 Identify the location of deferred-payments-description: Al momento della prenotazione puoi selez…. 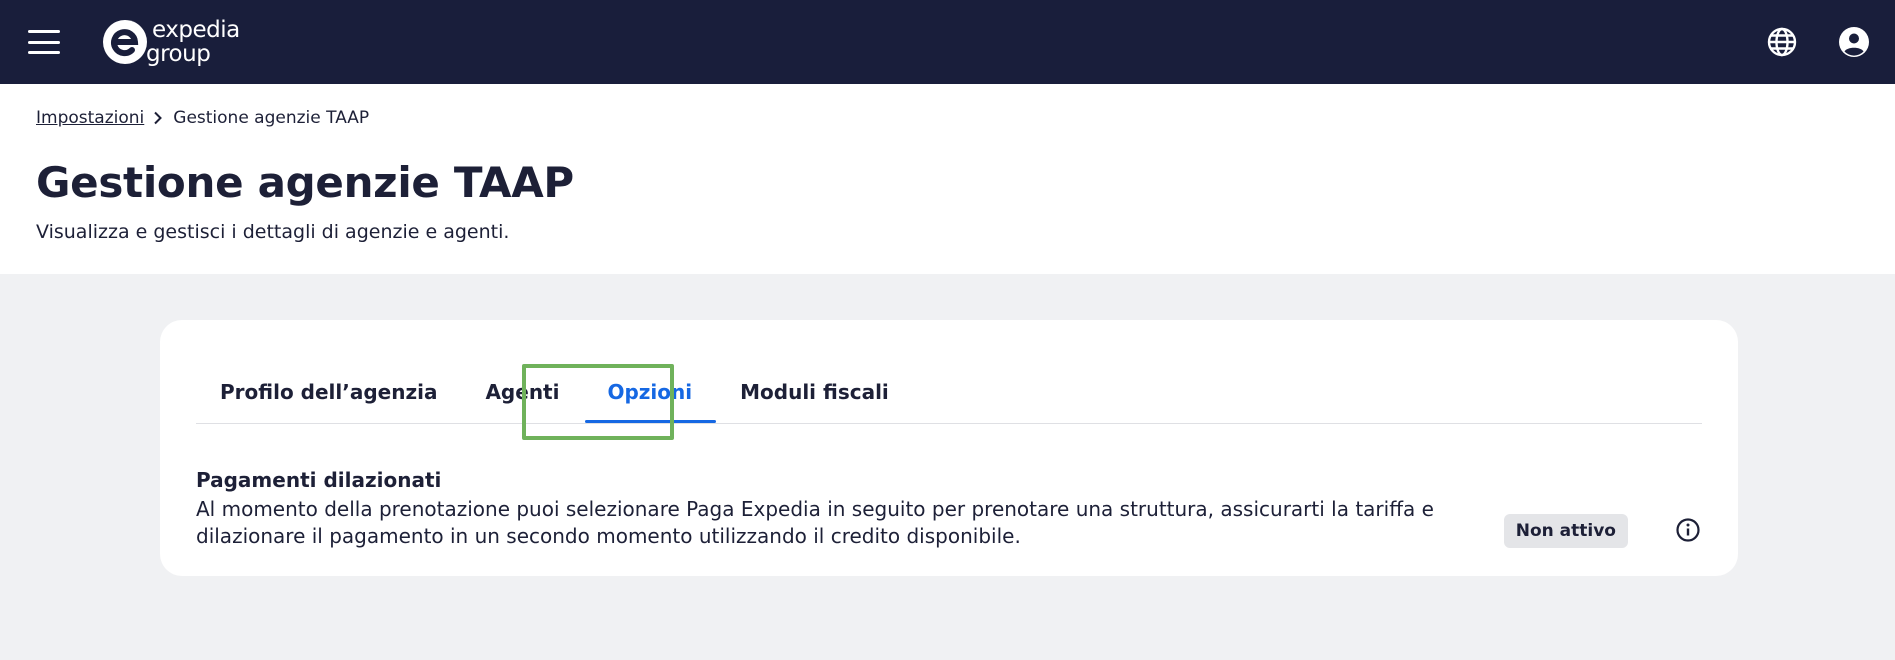
(815, 522).